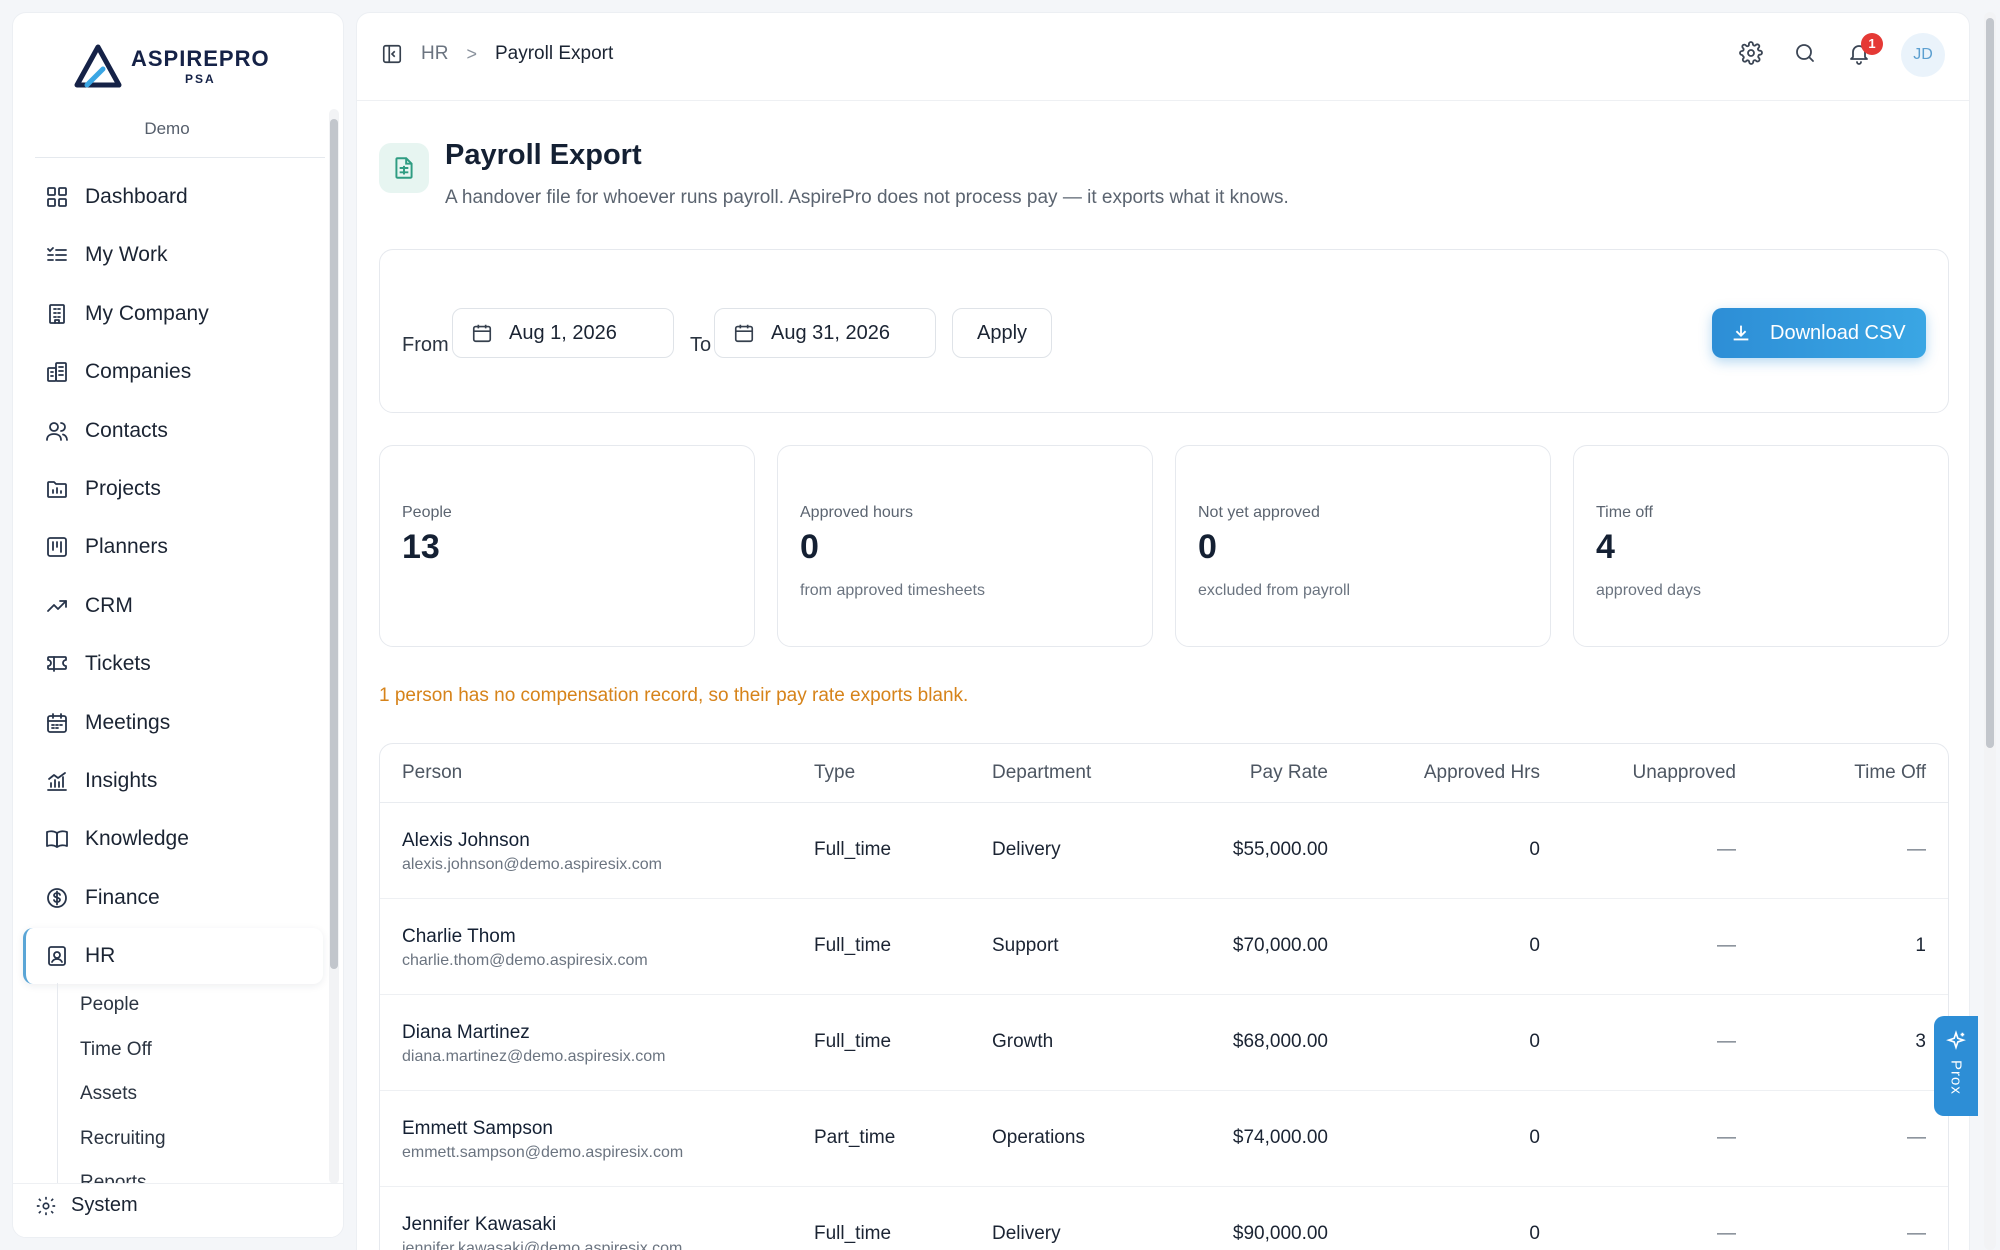  I want to click on nav-contacts: Contacts, so click(173, 431).